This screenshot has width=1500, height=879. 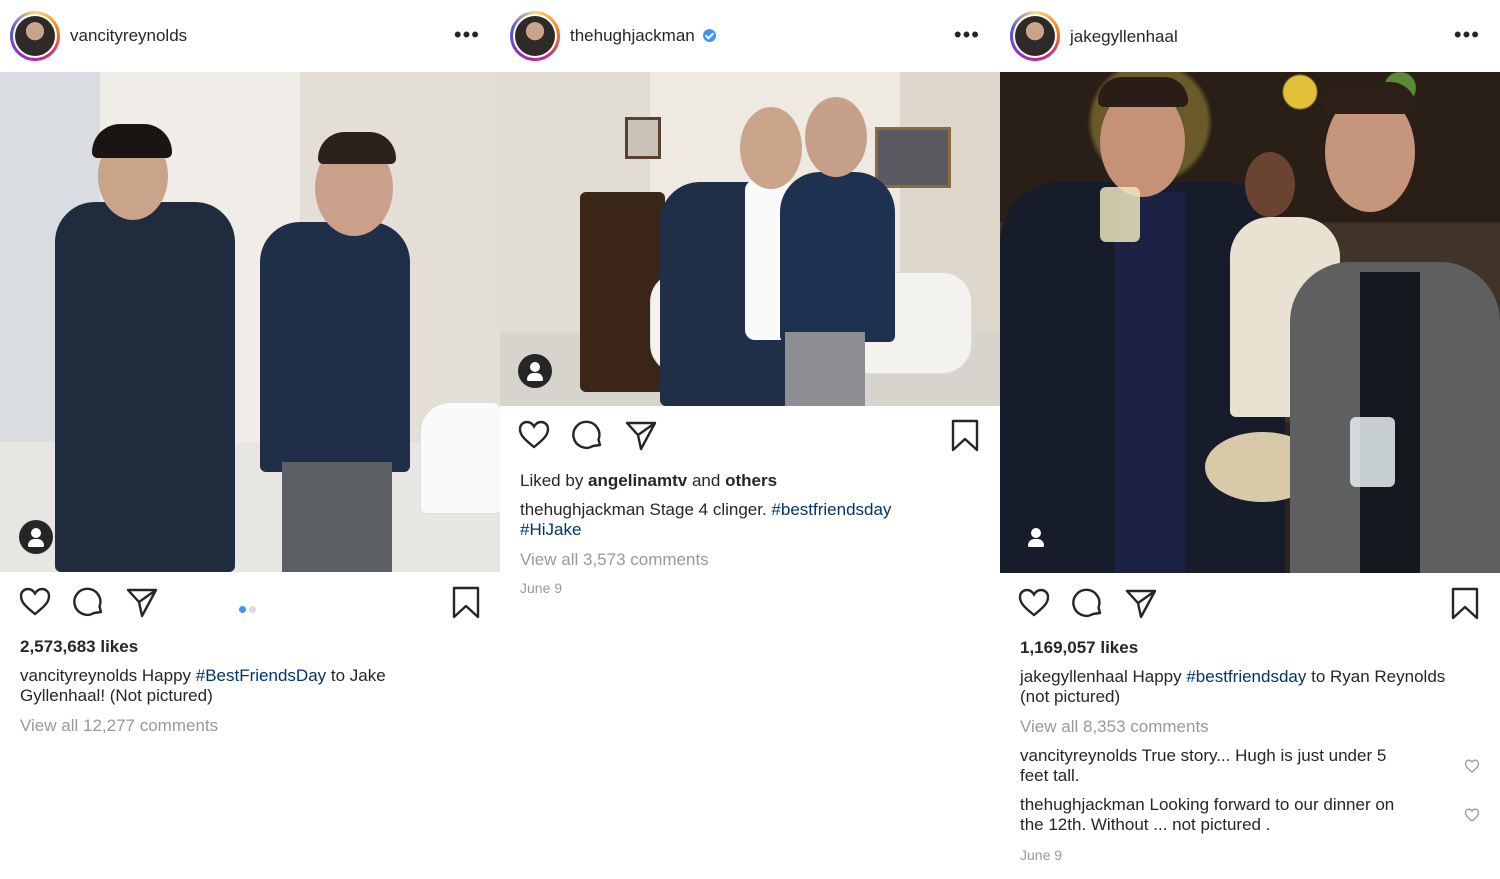 I want to click on comment-text: Looking forward to our dinner on, so click(x=1269, y=804).